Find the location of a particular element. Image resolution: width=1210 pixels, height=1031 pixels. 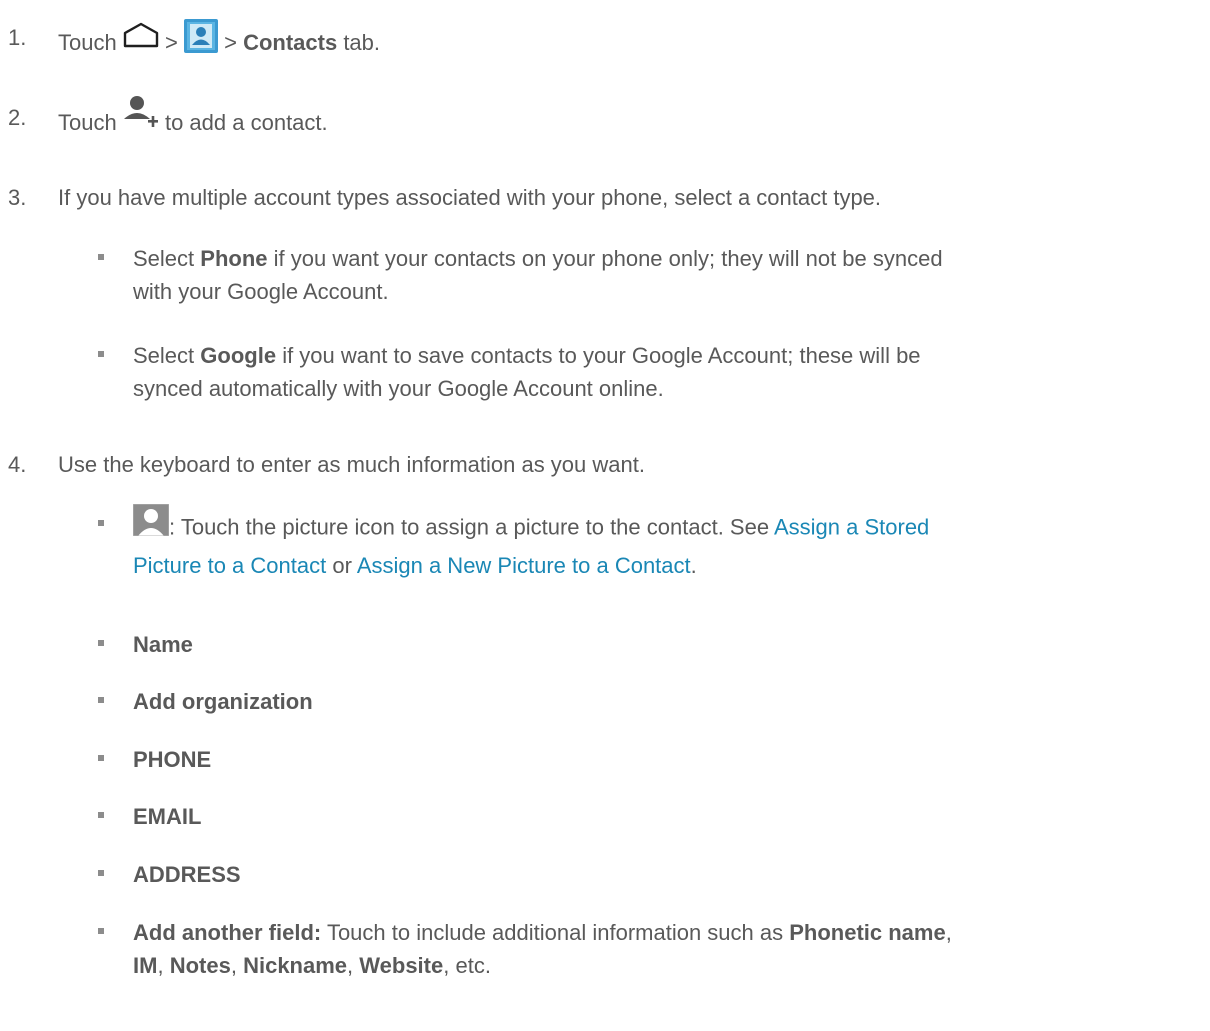

list-item-text: Add organization is located at coordinates (223, 701).